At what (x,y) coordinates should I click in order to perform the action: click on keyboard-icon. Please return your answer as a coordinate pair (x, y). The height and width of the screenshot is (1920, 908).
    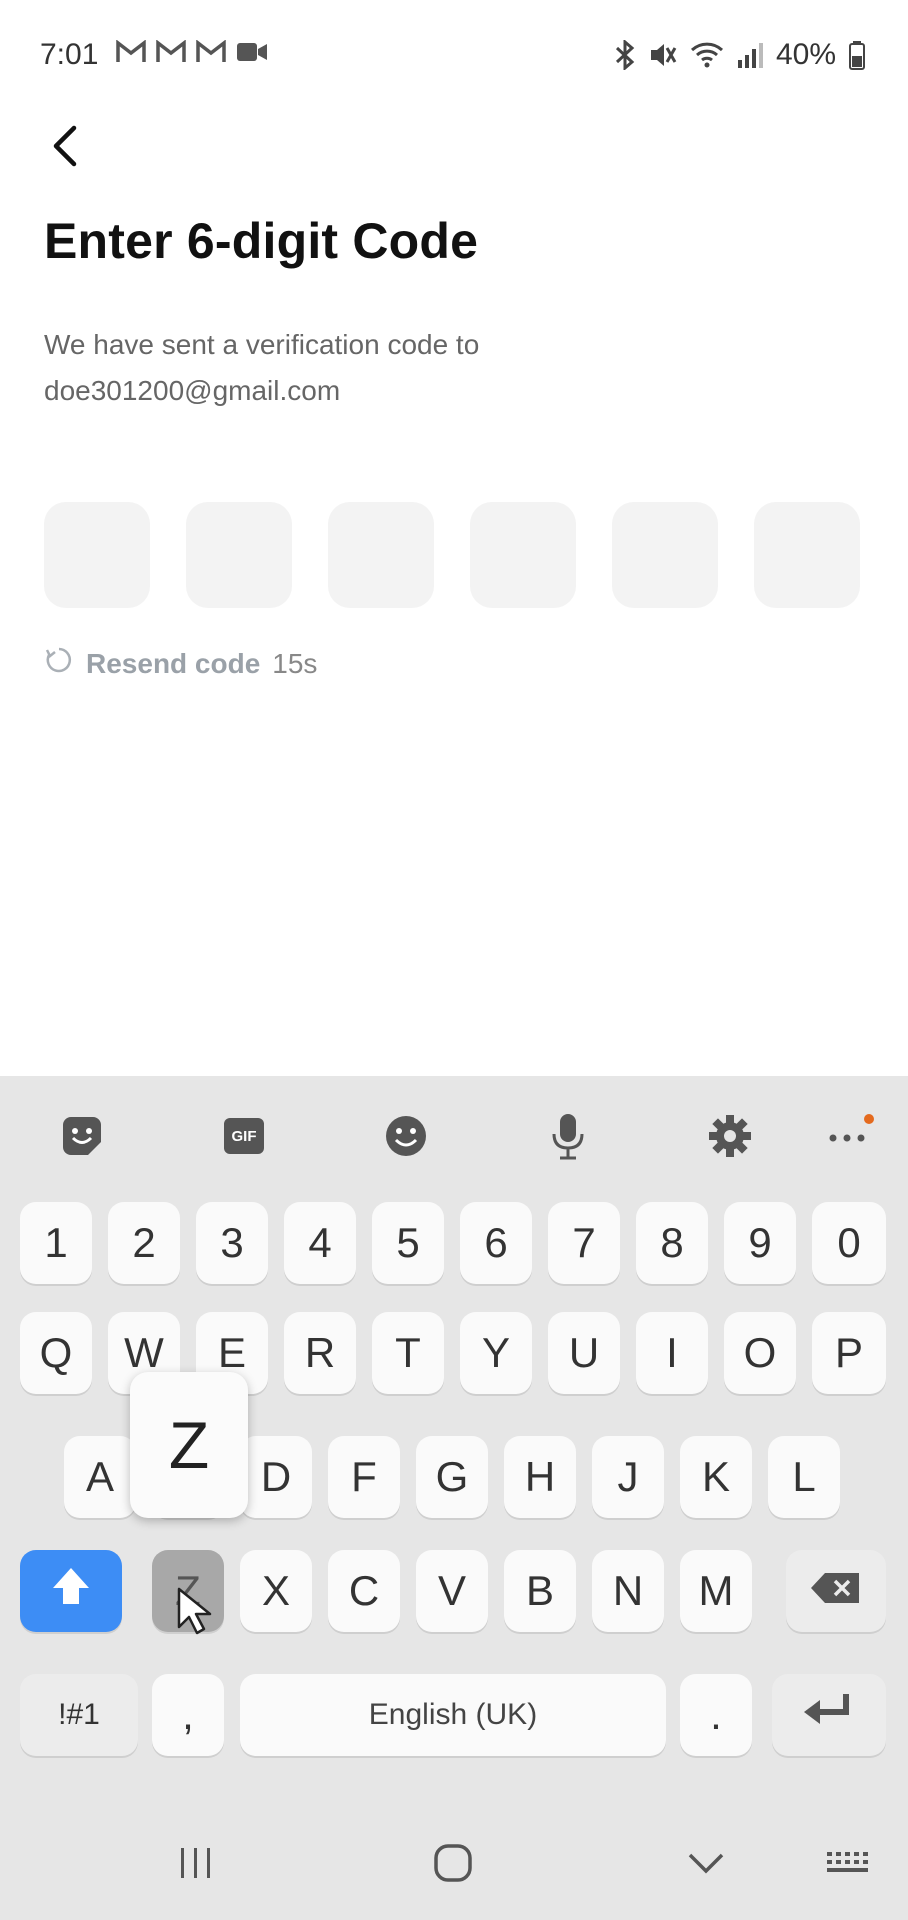
    Looking at the image, I should click on (847, 1865).